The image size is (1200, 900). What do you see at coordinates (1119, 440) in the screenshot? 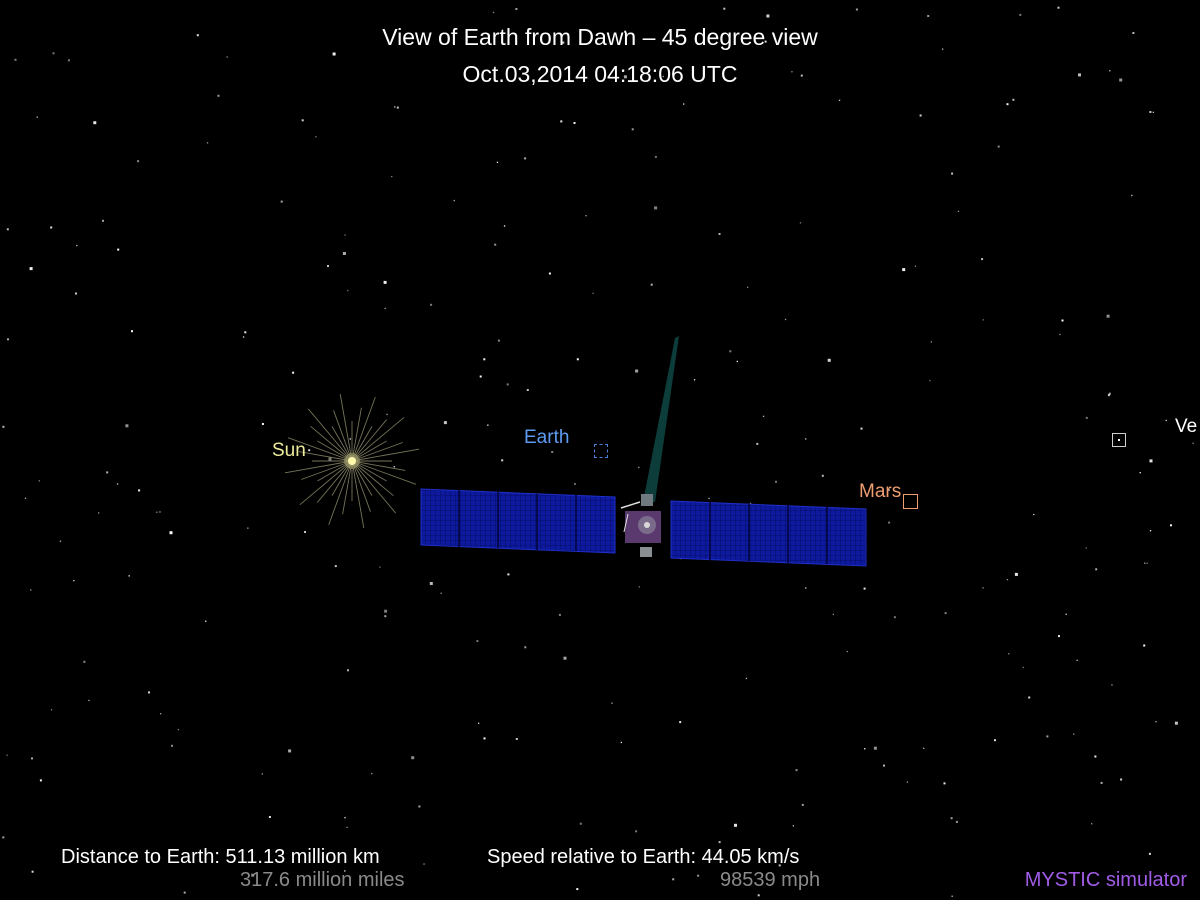
I see `venus-marker` at bounding box center [1119, 440].